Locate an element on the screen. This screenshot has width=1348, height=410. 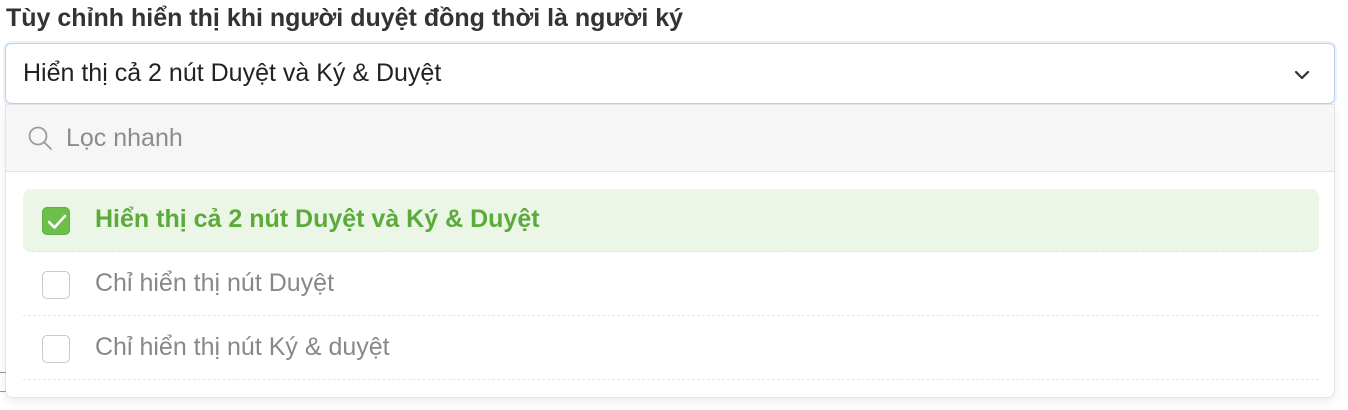
search-icon is located at coordinates (40, 138).